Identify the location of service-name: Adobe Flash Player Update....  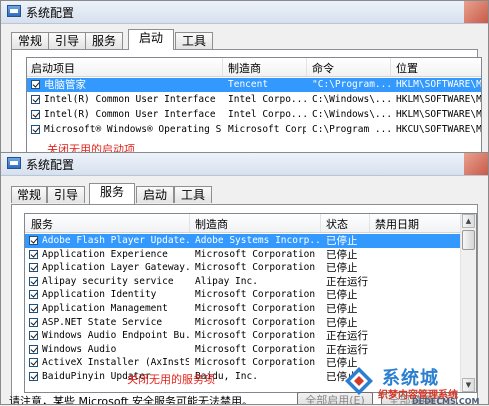
(115, 240).